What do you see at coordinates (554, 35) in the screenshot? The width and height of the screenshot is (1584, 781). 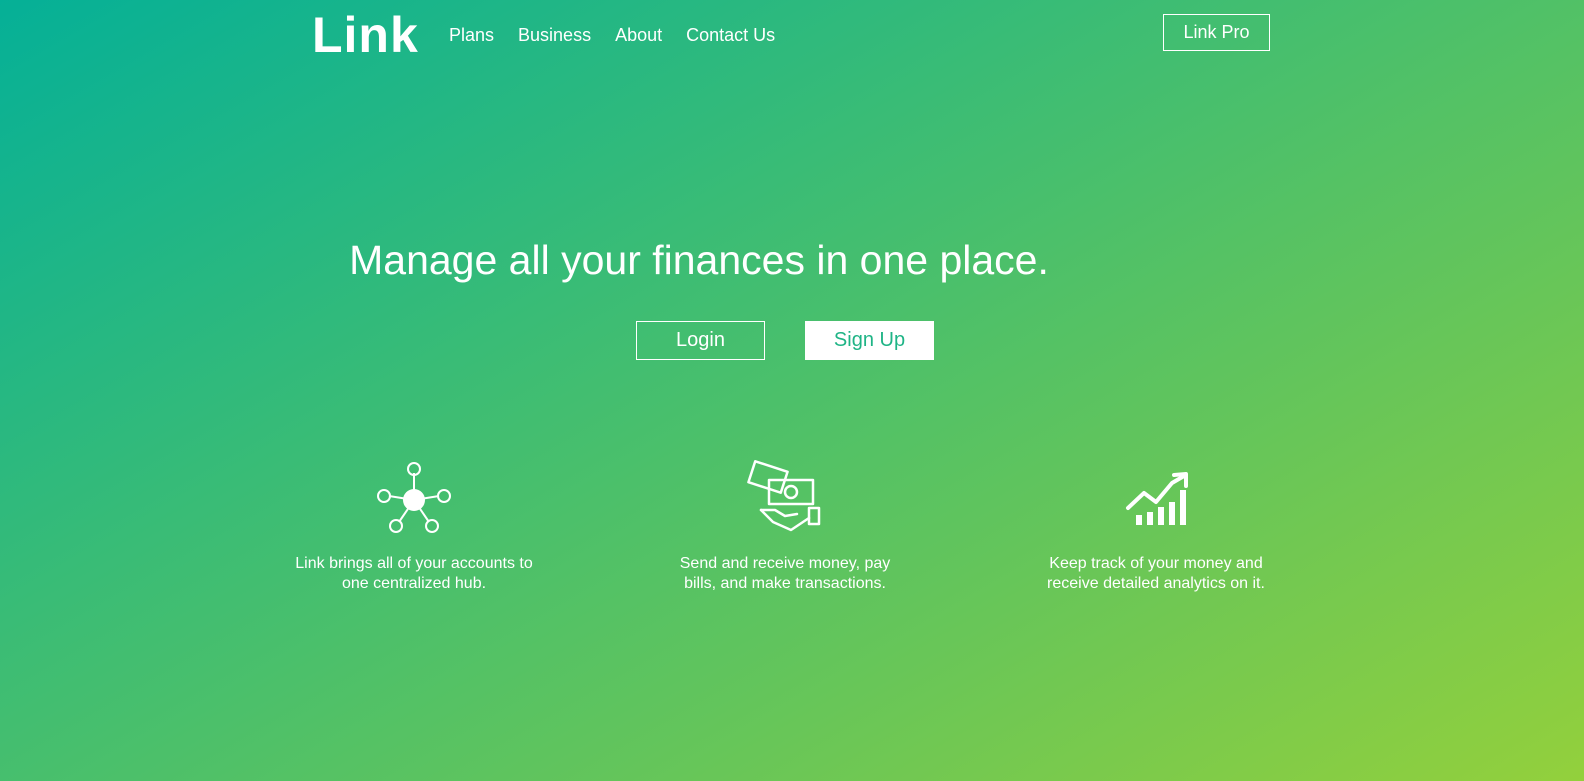 I see `nav-link-business: Business` at bounding box center [554, 35].